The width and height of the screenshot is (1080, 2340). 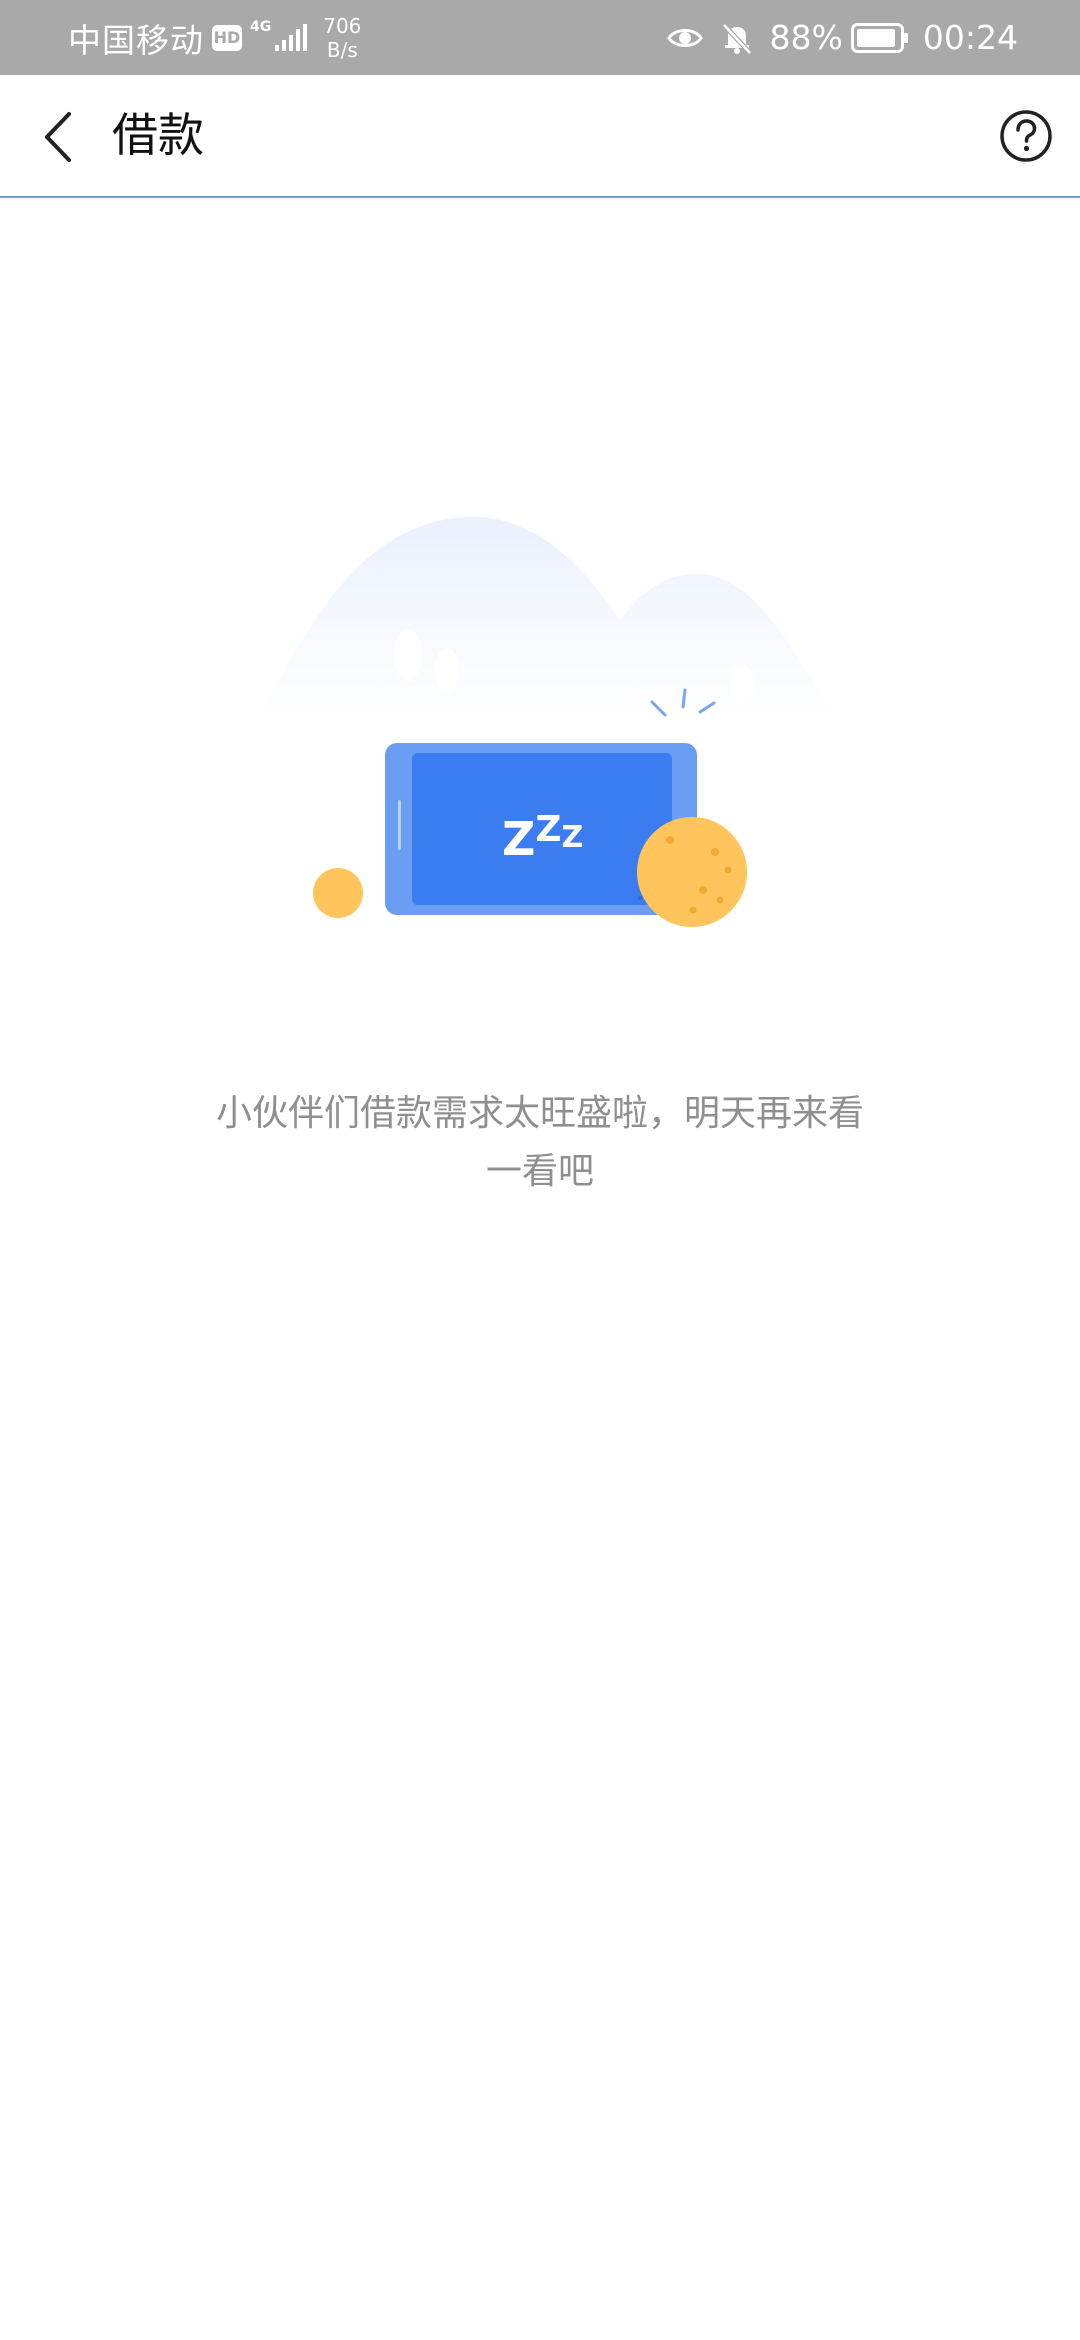 What do you see at coordinates (970, 37) in the screenshot?
I see `status-time: 00:24` at bounding box center [970, 37].